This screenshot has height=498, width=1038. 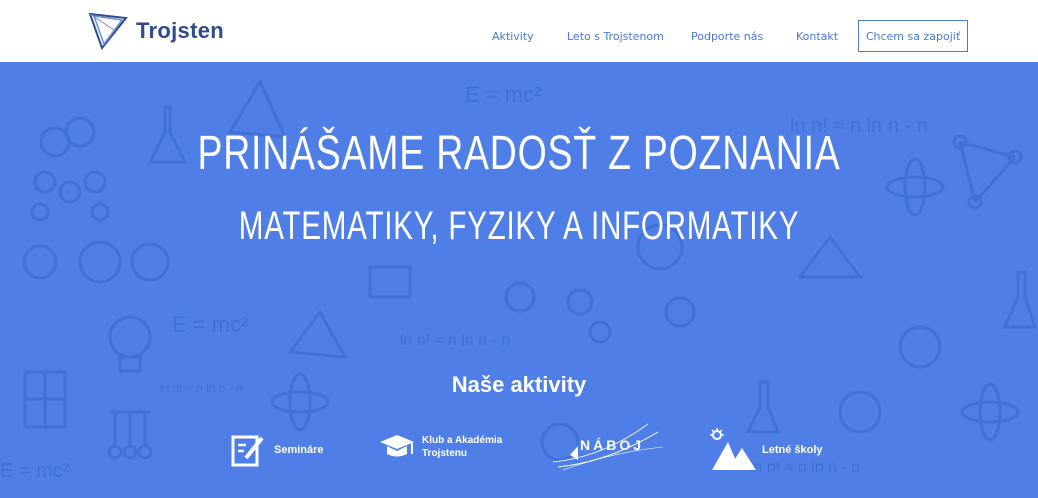 What do you see at coordinates (210, 324) in the screenshot?
I see `doodle-formula-3: E = mc²` at bounding box center [210, 324].